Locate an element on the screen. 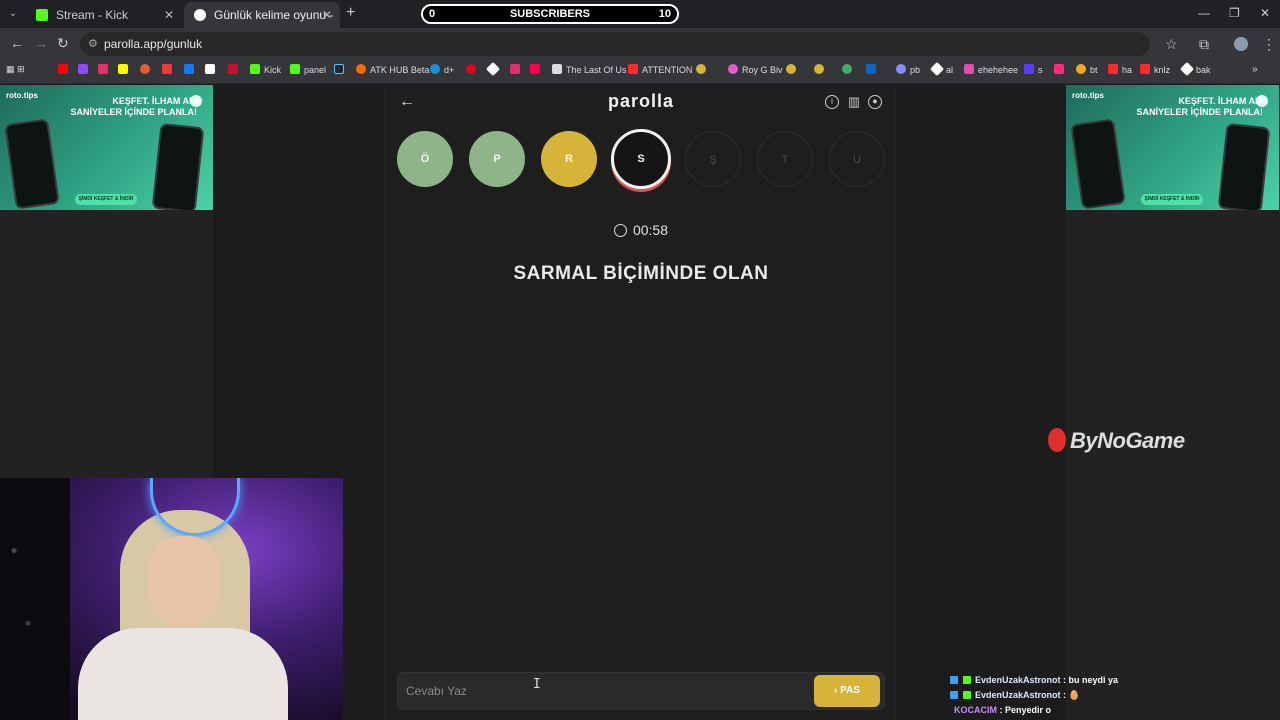 The width and height of the screenshot is (1280, 720). countdown-timer: 00:58 is located at coordinates (641, 230).